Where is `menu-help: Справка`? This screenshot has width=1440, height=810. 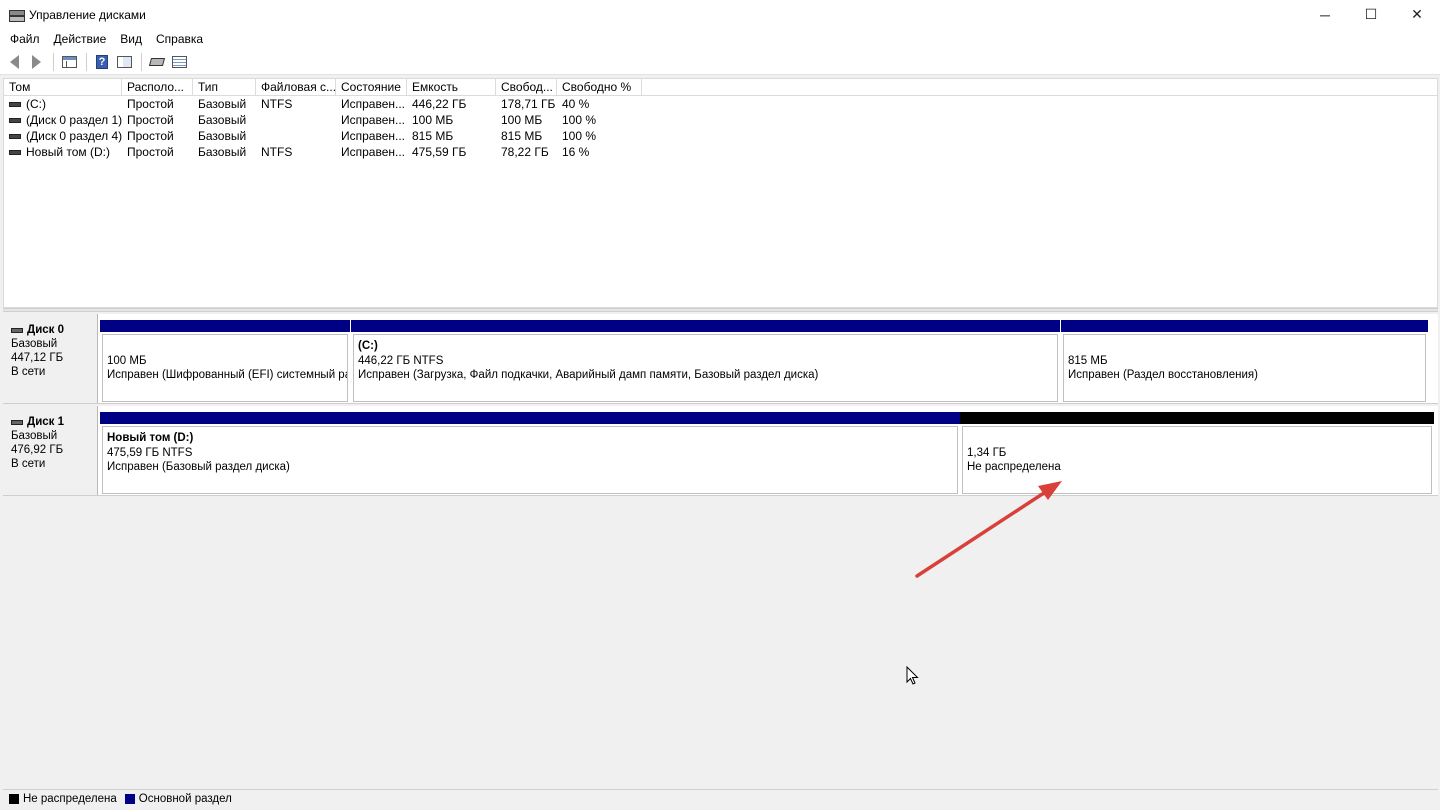 menu-help: Справка is located at coordinates (179, 39).